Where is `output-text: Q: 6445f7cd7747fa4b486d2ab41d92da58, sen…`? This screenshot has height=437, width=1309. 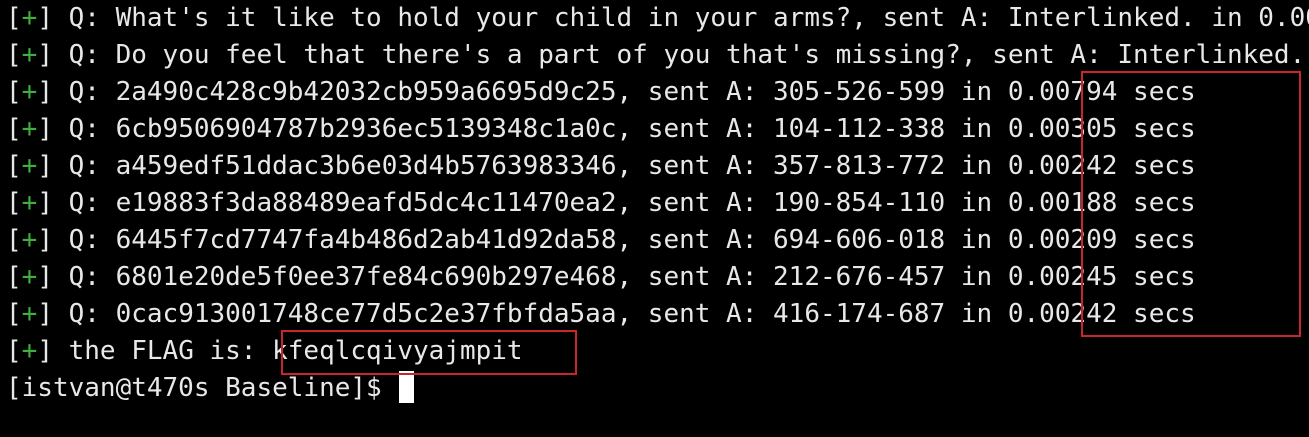 output-text: Q: 6445f7cd7747fa4b486d2ab41d92da58, sen… is located at coordinates (624, 240).